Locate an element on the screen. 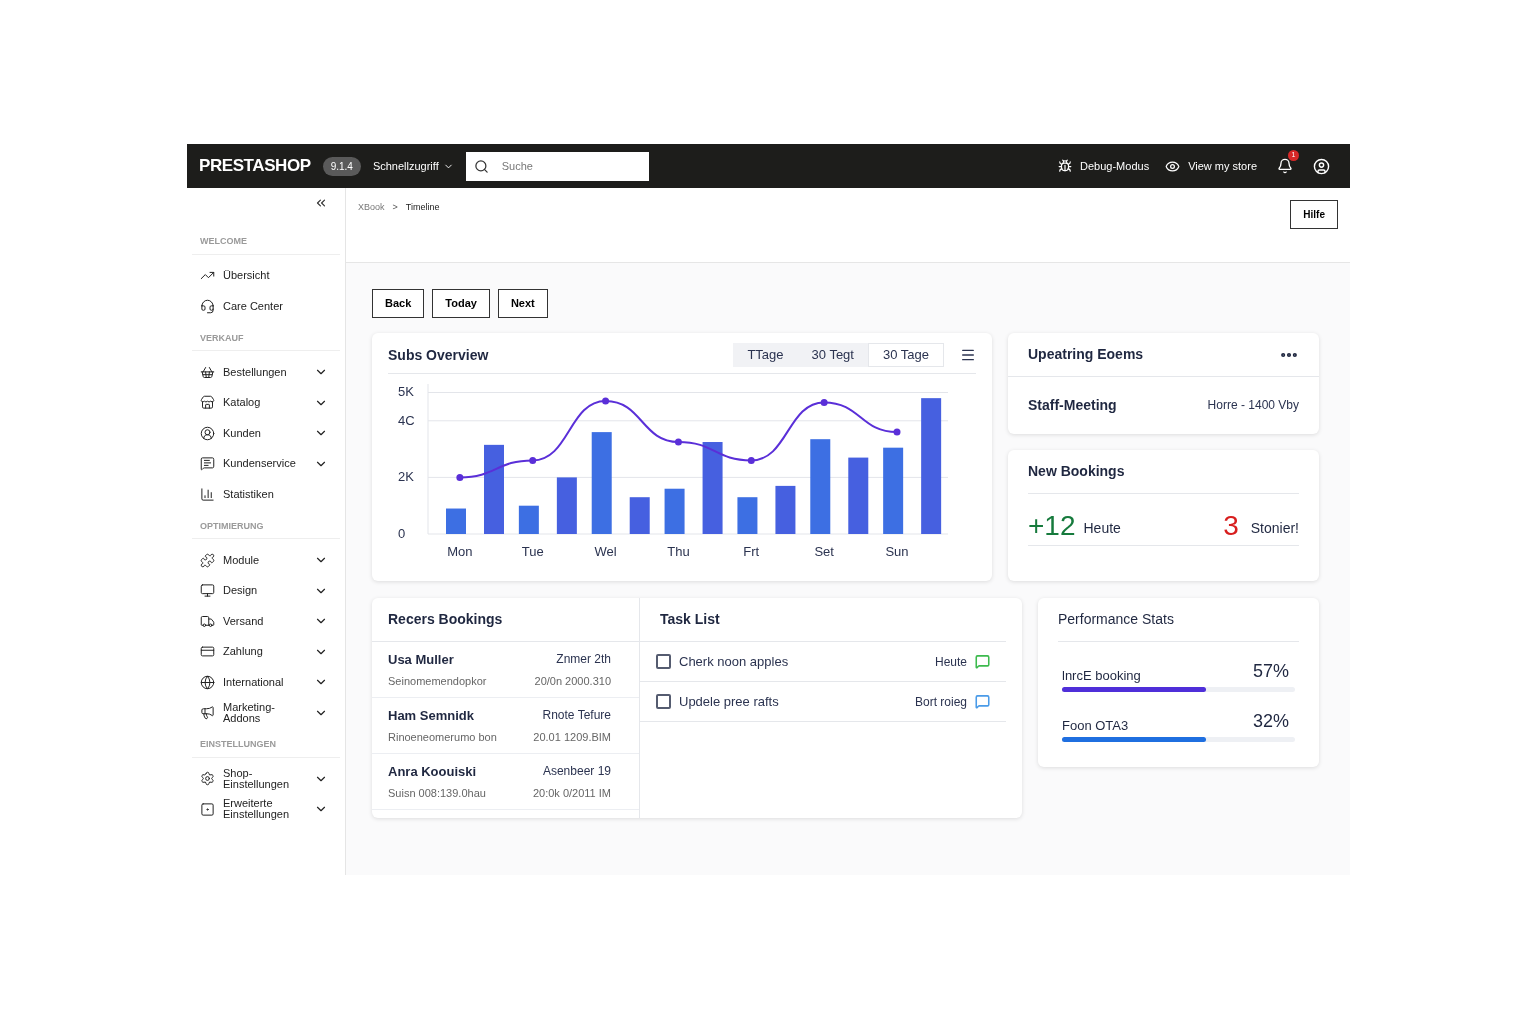 This screenshot has height=1024, width=1536. range-tab: 30 Tegt is located at coordinates (832, 355).